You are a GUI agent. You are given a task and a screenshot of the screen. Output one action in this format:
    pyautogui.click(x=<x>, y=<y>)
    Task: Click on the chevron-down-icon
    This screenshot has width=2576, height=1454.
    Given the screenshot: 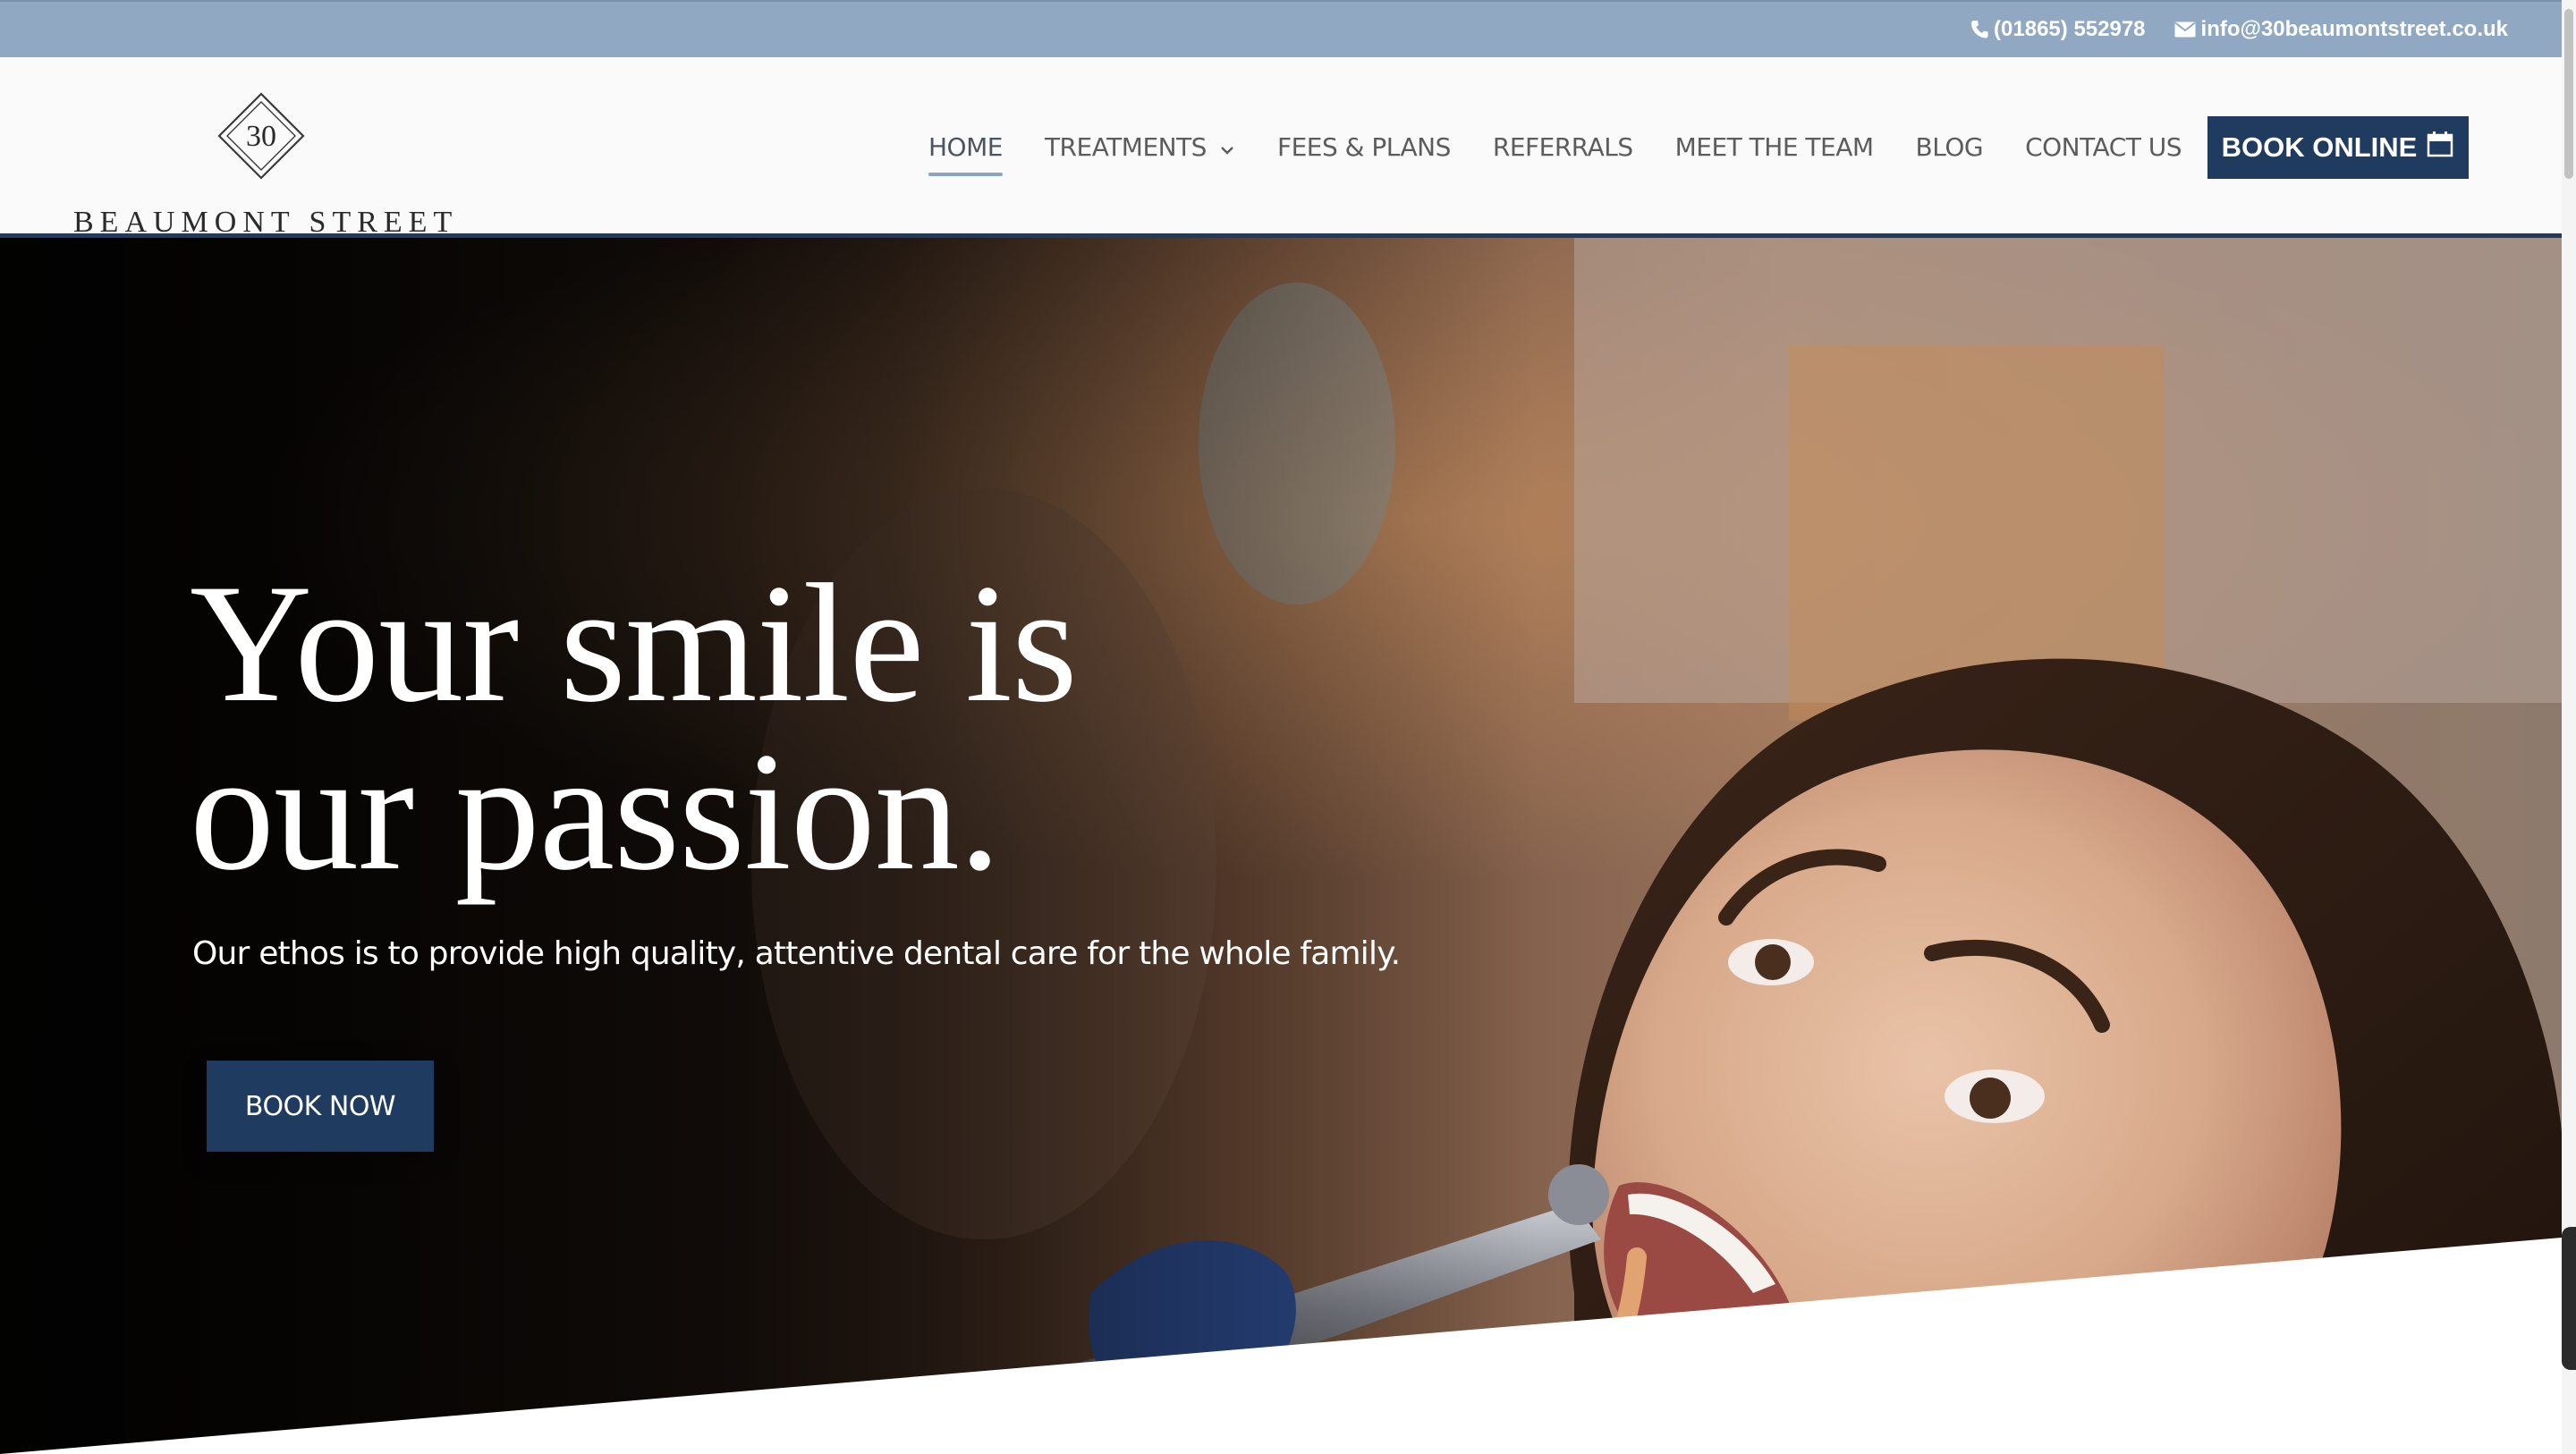 What is the action you would take?
    pyautogui.click(x=1227, y=147)
    